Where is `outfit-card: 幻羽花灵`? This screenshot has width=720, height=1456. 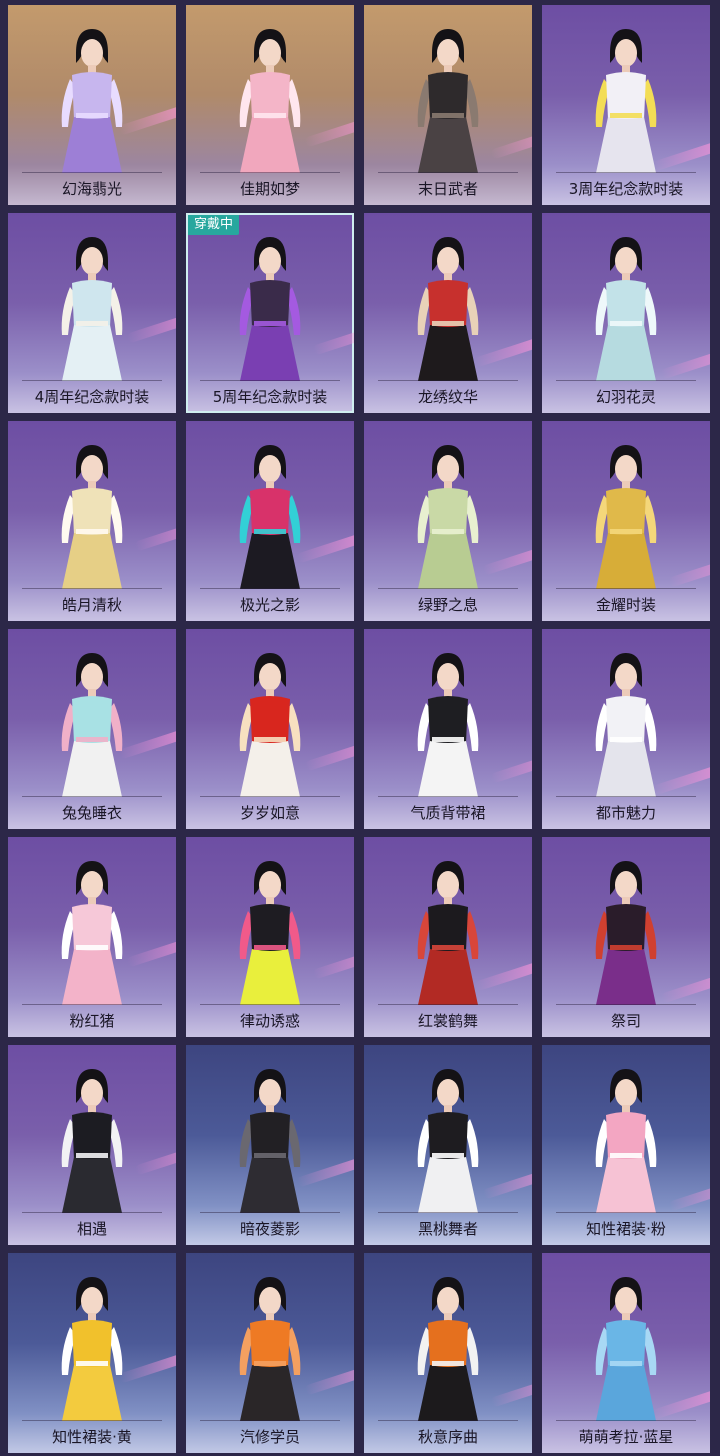
outfit-card: 幻羽花灵 is located at coordinates (626, 313).